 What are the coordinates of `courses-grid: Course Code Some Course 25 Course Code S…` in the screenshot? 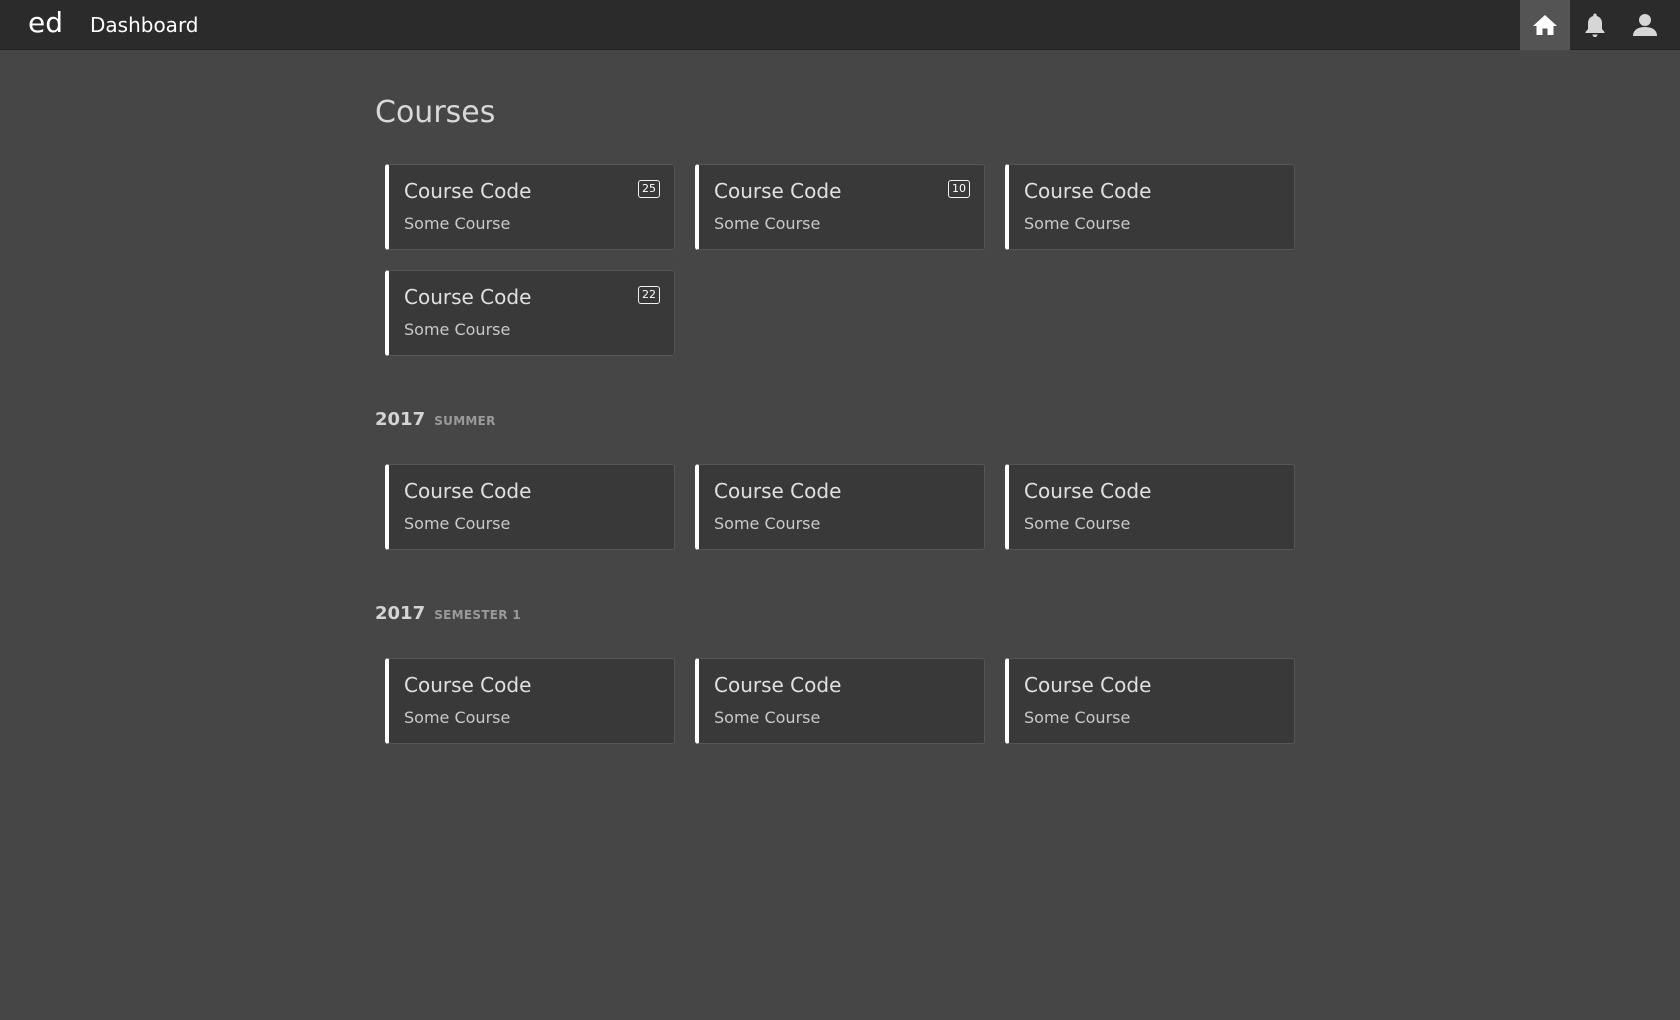 It's located at (840, 260).